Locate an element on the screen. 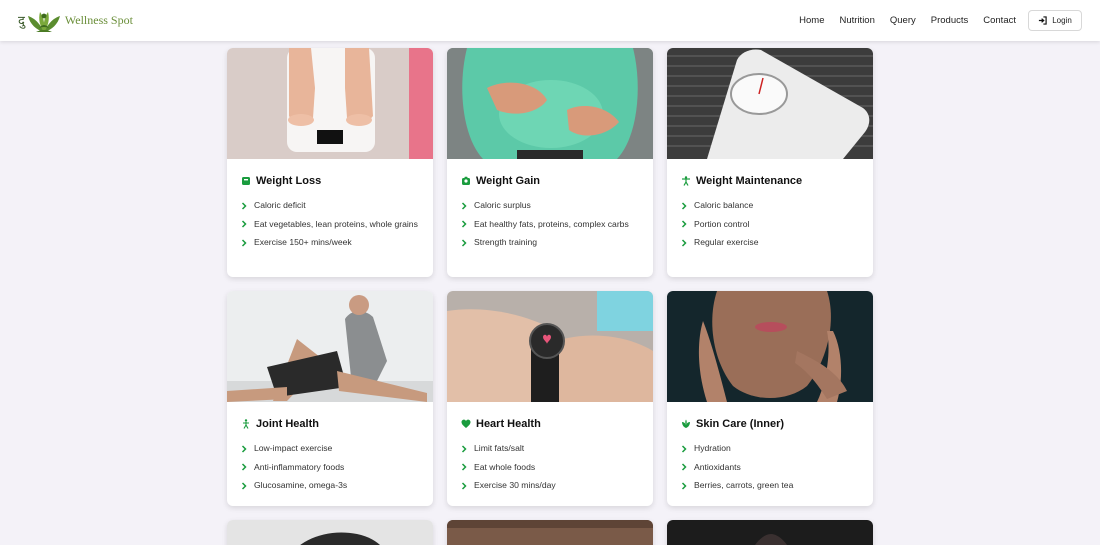 The width and height of the screenshot is (1100, 545). brand-name: Wellness Spot is located at coordinates (98, 20).